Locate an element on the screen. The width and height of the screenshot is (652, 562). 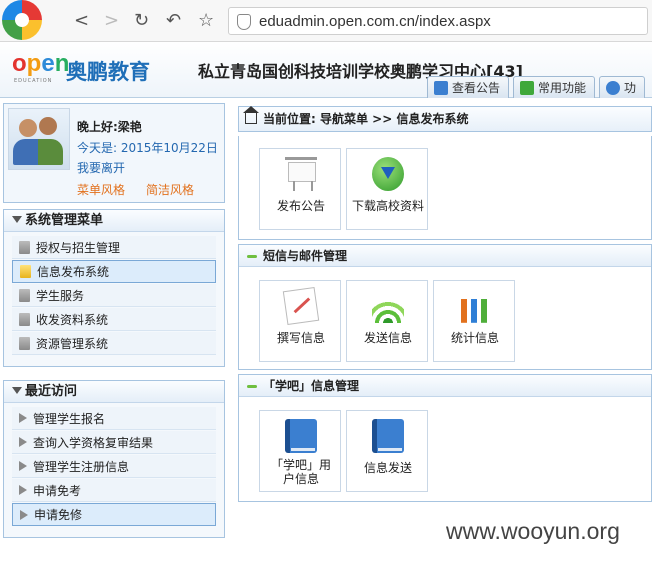
recent-item-review-result: 查询入学资格复审结果 is located at coordinates (114, 442).